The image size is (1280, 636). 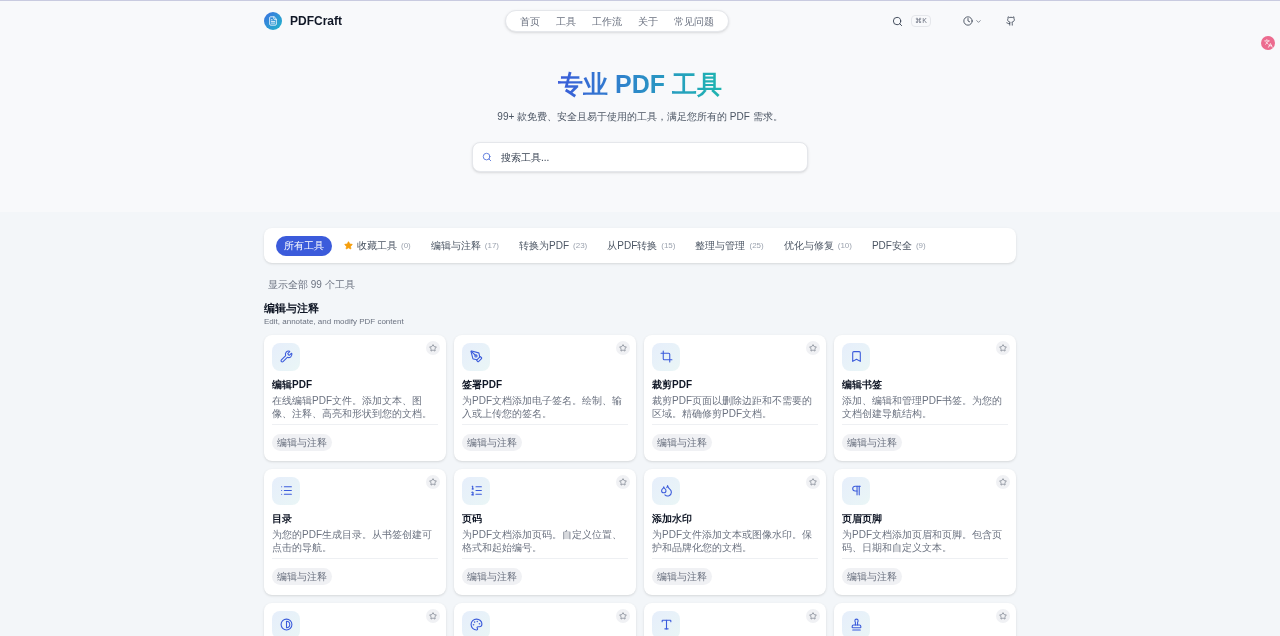 I want to click on filter-tab: 编辑与注释 (17), so click(x=464, y=245).